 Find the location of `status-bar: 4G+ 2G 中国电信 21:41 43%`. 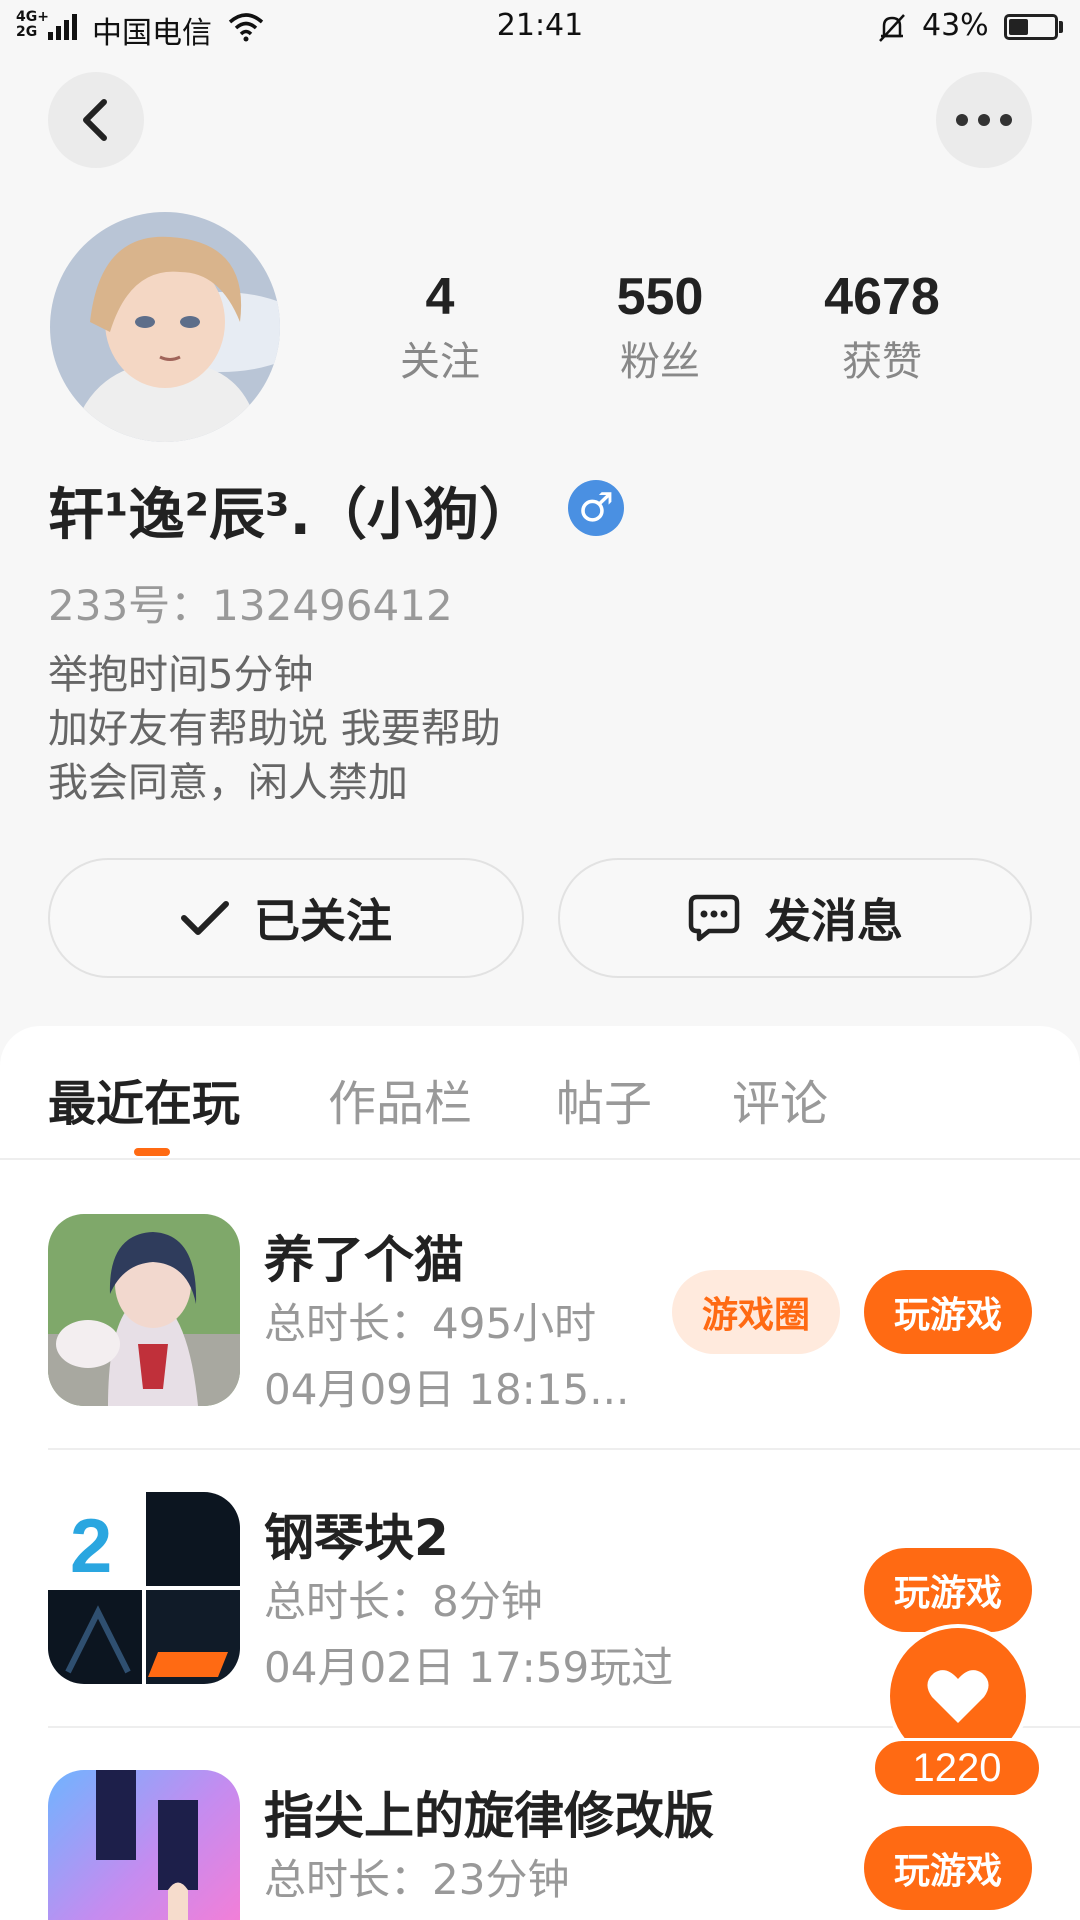

status-bar: 4G+ 2G 中国电信 21:41 43% is located at coordinates (540, 28).